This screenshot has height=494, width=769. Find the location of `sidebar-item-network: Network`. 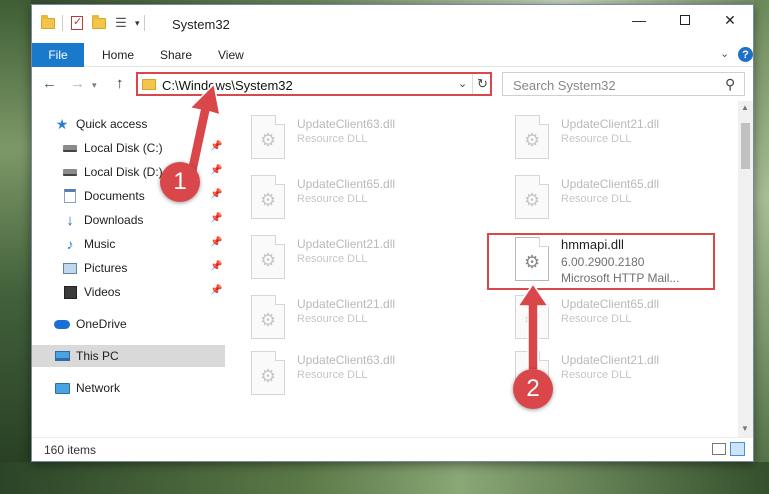

sidebar-item-network: Network is located at coordinates (87, 388).